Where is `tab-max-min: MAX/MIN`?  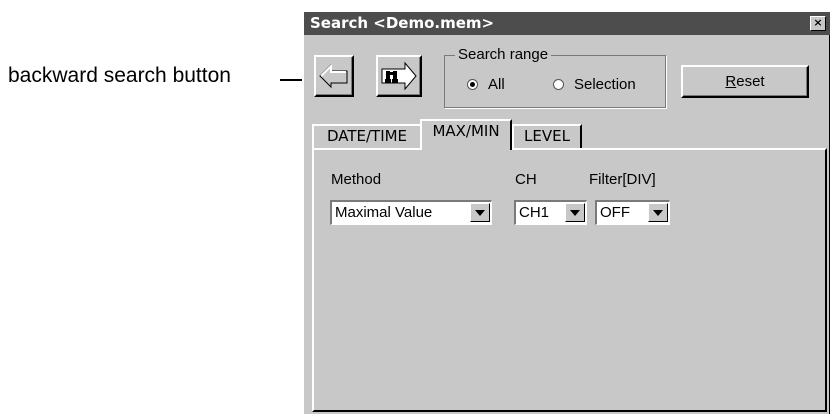
tab-max-min: MAX/MIN is located at coordinates (466, 134).